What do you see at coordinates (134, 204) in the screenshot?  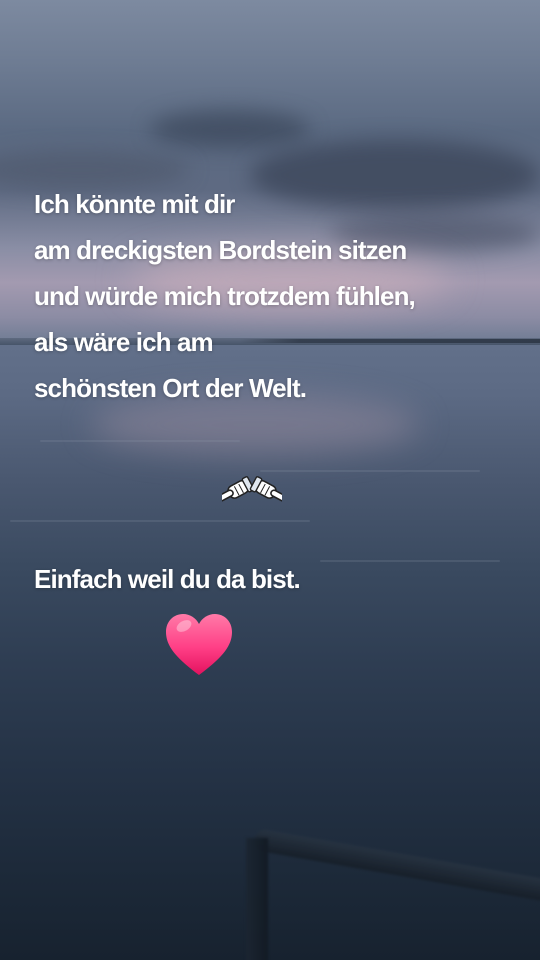 I see `caption-line: Ich könnte mit dir` at bounding box center [134, 204].